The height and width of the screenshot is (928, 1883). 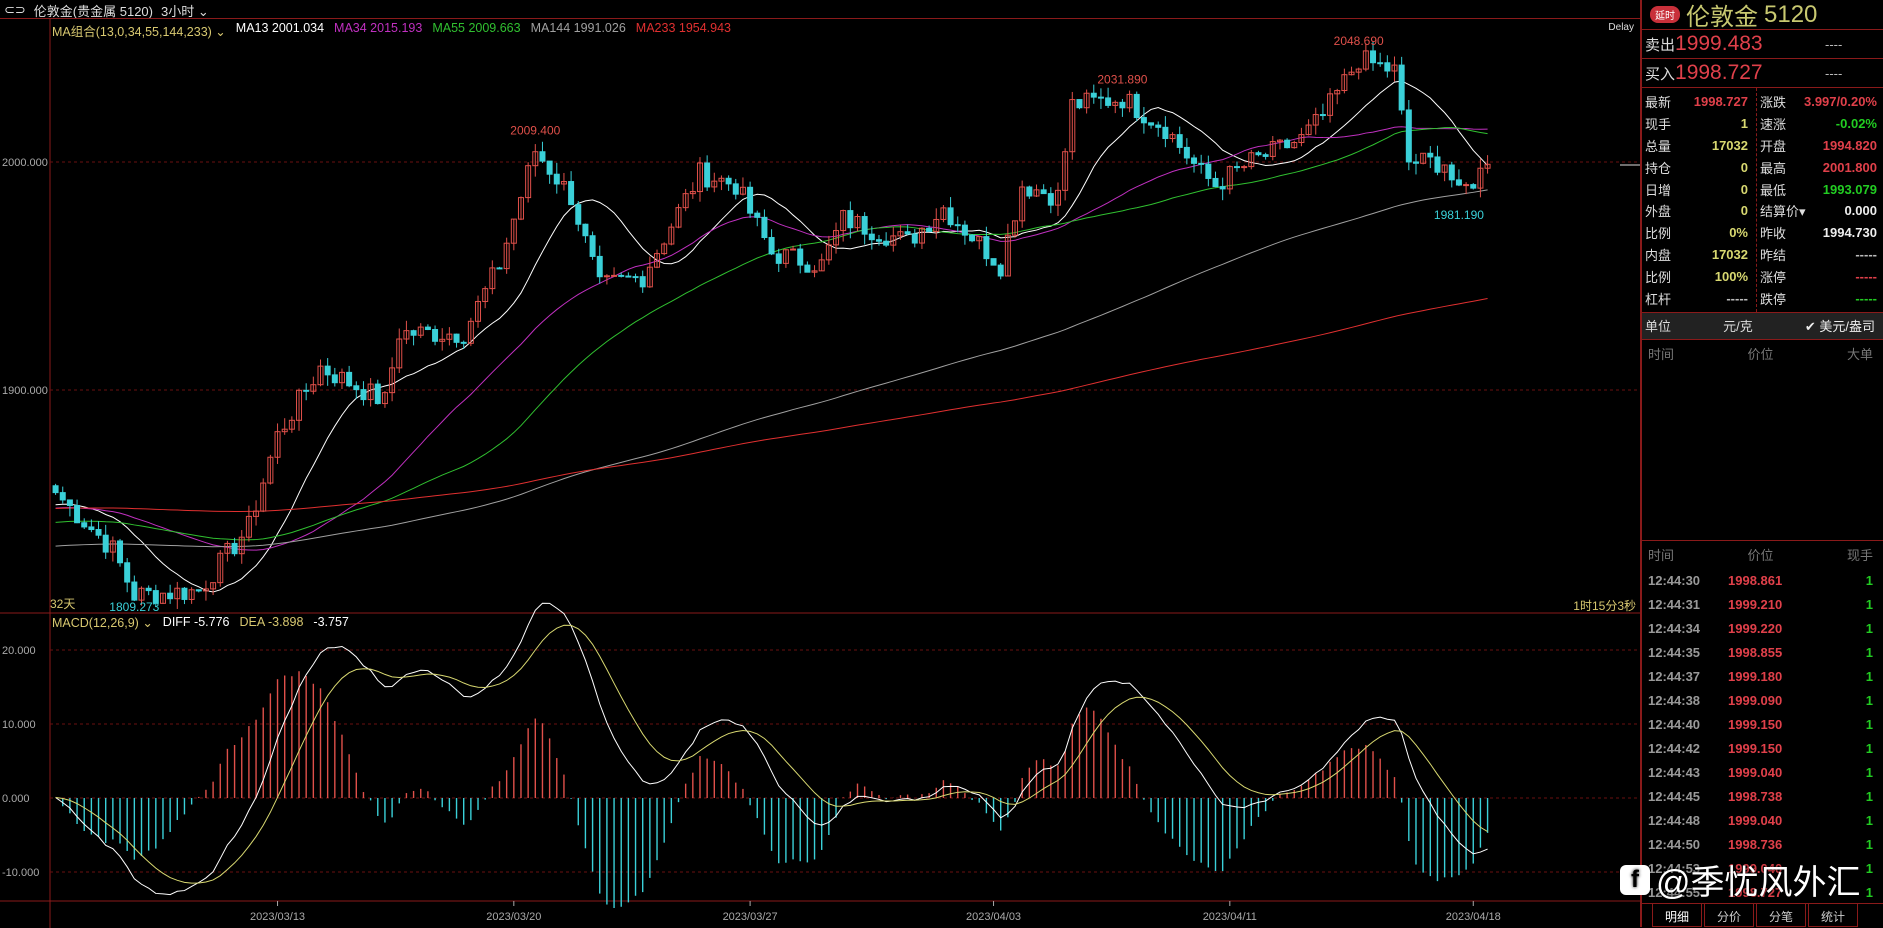 I want to click on delay-badge: 延时, so click(x=1665, y=14).